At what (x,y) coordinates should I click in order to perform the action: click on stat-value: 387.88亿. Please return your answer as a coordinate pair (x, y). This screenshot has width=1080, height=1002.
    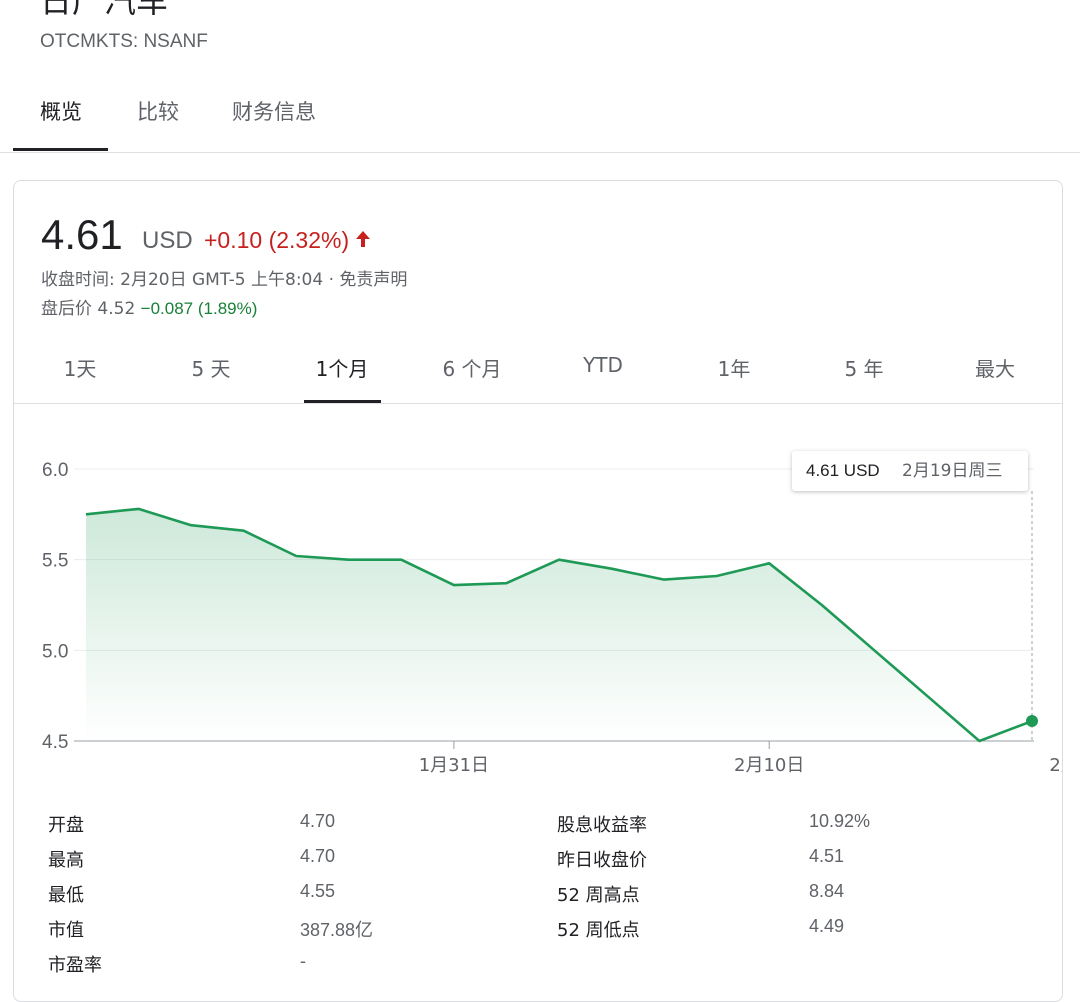
    Looking at the image, I should click on (337, 930).